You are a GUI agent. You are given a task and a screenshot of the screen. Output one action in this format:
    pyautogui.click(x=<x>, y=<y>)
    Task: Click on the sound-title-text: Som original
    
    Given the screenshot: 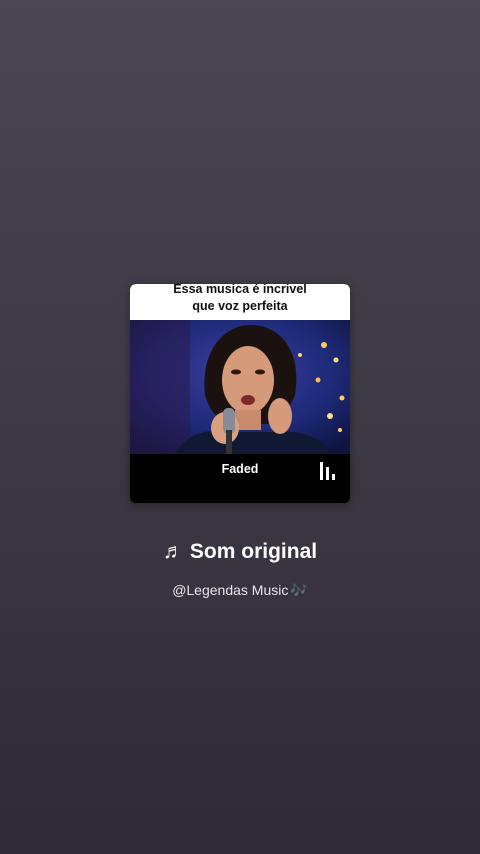 What is the action you would take?
    pyautogui.click(x=253, y=551)
    